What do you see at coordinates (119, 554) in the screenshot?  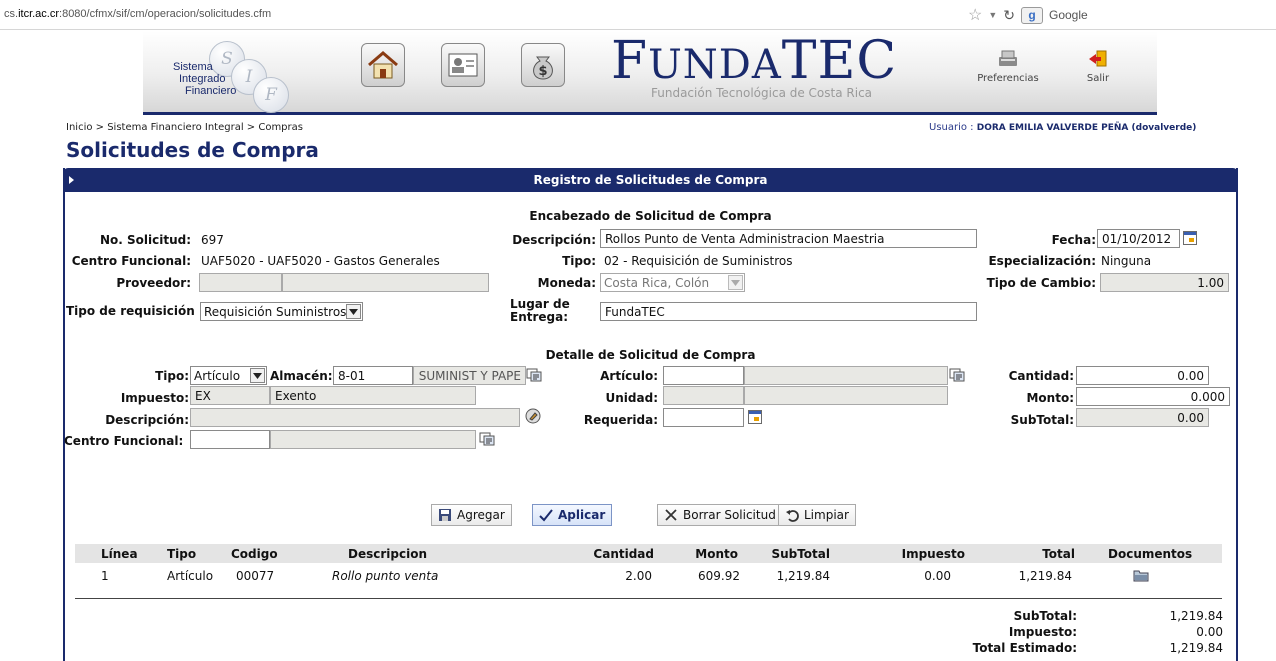 I see `col-linea: Línea` at bounding box center [119, 554].